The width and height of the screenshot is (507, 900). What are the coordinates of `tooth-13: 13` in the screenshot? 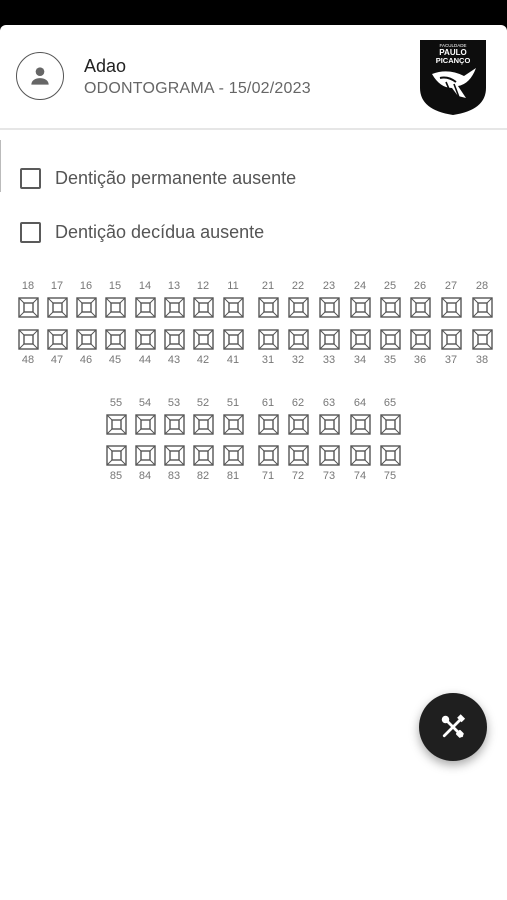 It's located at (174, 299).